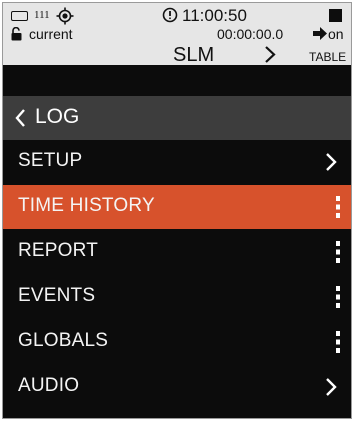  Describe the element at coordinates (86, 205) in the screenshot. I see `menu-item-label: TIME HISTORY` at that location.